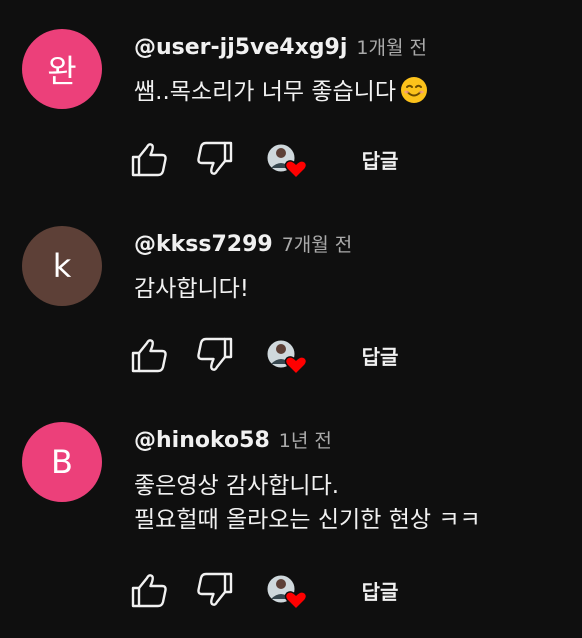  What do you see at coordinates (317, 243) in the screenshot?
I see `comment-timestamp: 7개월 전` at bounding box center [317, 243].